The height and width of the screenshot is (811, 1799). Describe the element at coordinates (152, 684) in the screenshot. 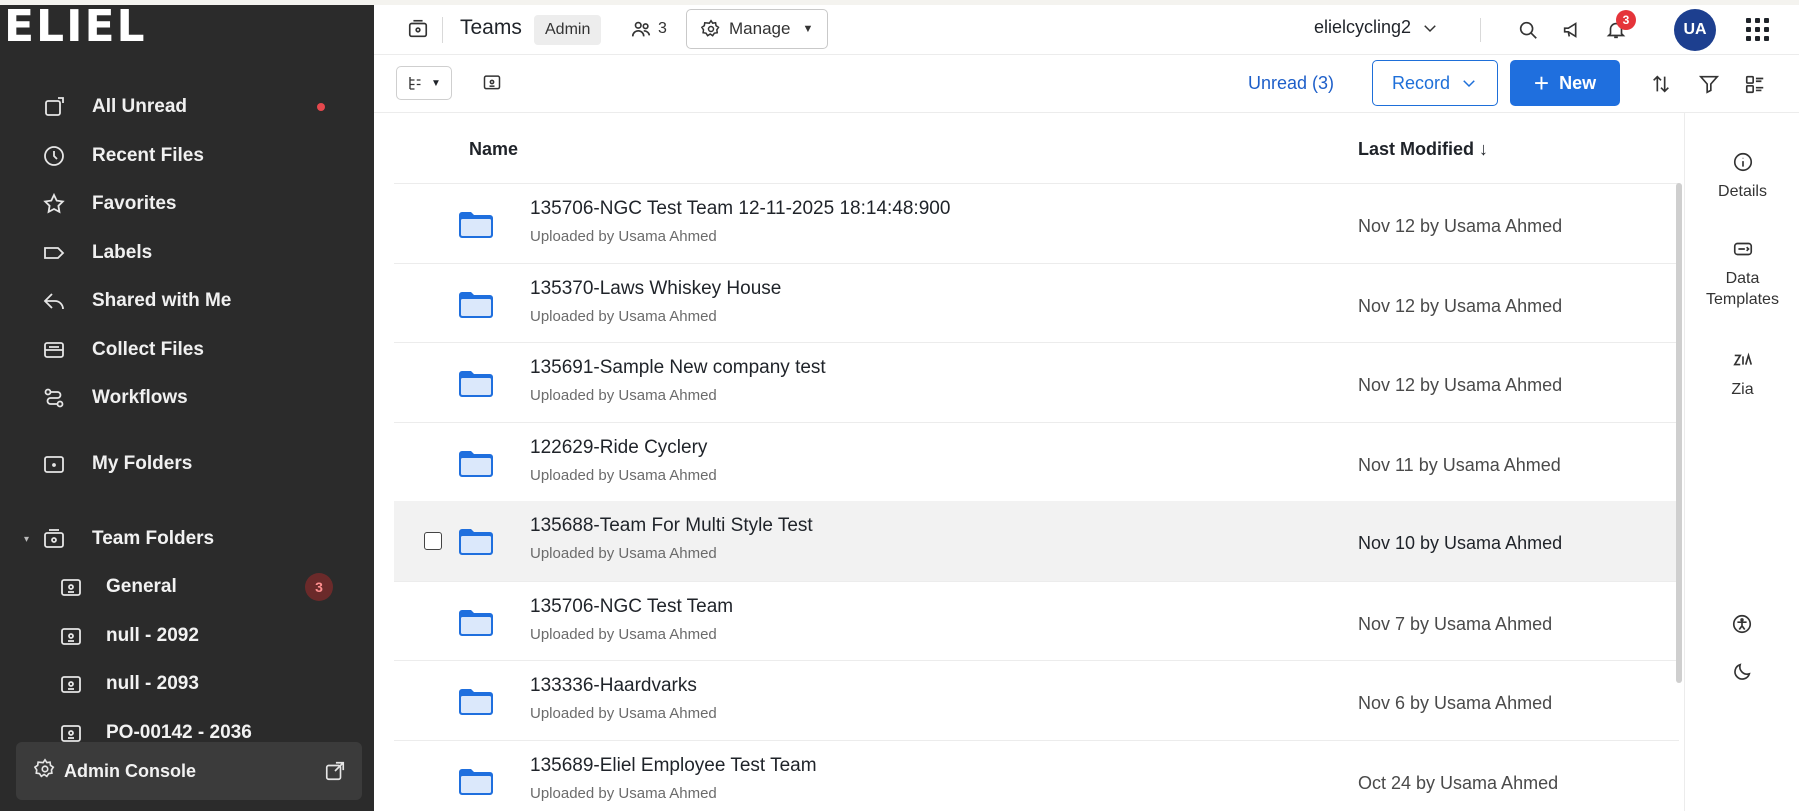

I see `team-folder-label: null - 2093` at that location.